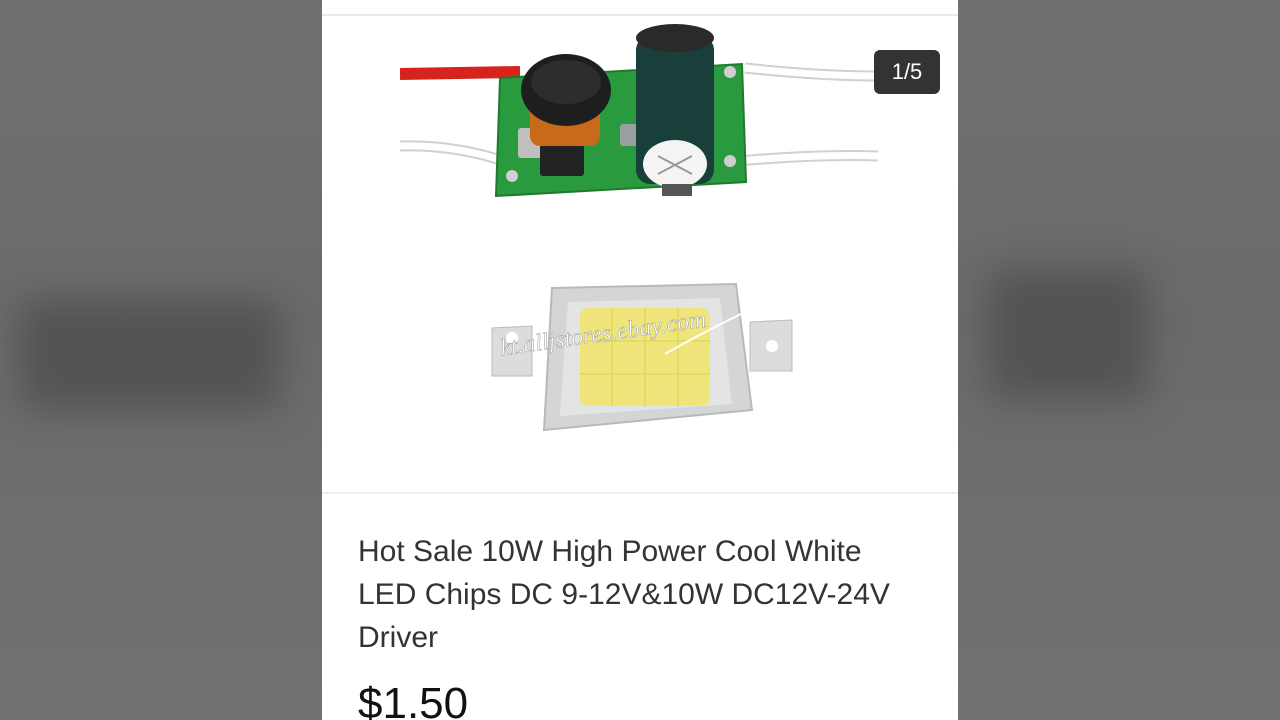 The height and width of the screenshot is (720, 1280). I want to click on image-counter-badge: 1/5, so click(907, 72).